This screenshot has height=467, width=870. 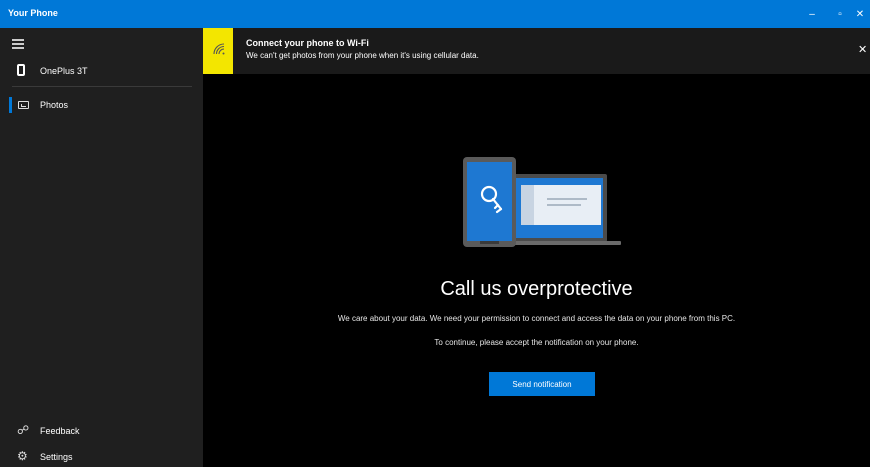 I want to click on photos-icon, so click(x=23, y=105).